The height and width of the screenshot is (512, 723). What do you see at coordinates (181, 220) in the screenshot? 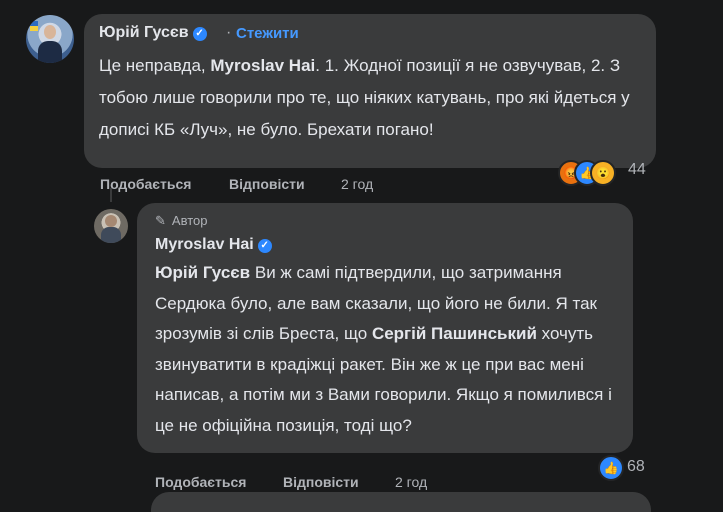
I see `author-badge: ✎ Автор` at bounding box center [181, 220].